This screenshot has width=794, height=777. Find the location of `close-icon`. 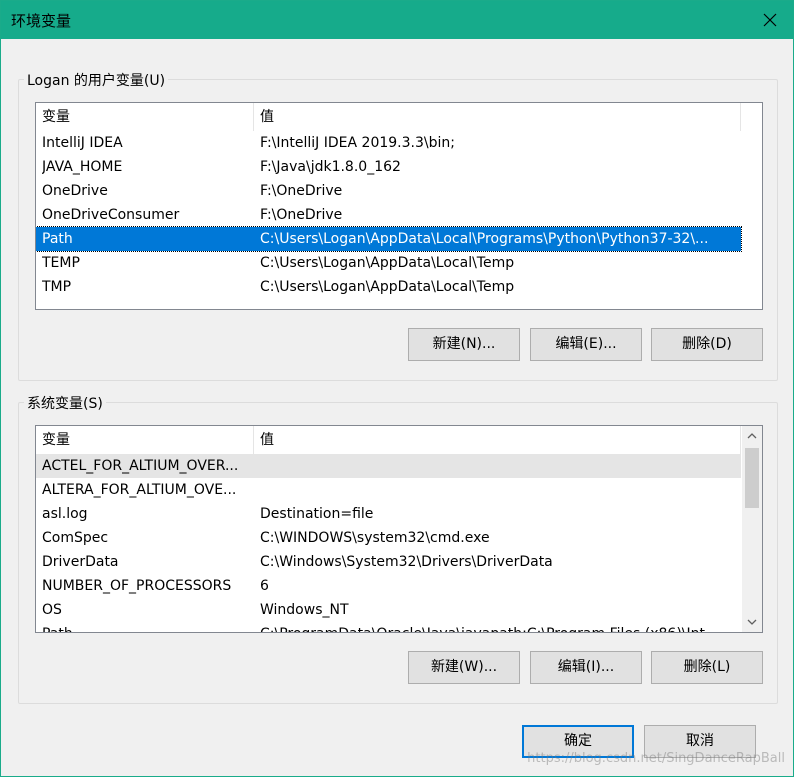

close-icon is located at coordinates (770, 20).